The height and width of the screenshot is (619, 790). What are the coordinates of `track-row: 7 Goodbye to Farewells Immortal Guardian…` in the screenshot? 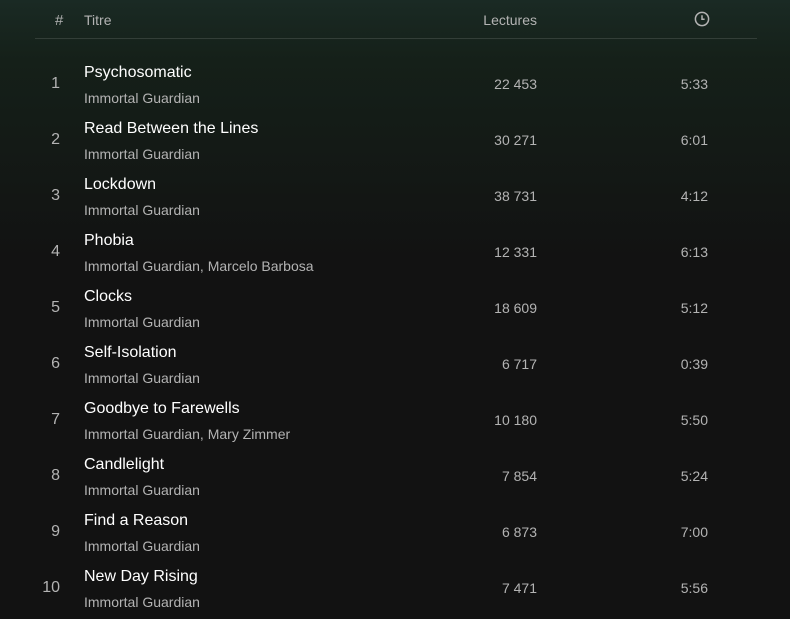 It's located at (396, 420).